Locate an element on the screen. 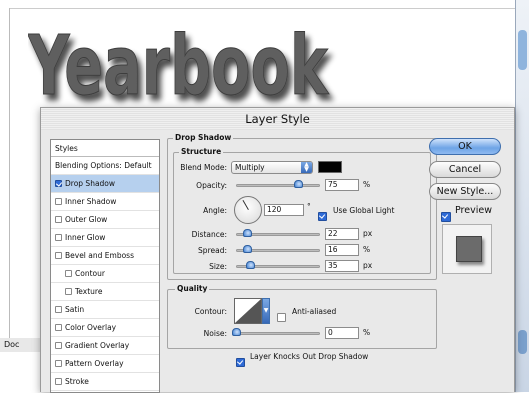 This screenshot has height=393, width=529. styles-list-item-label: Stroke is located at coordinates (77, 381).